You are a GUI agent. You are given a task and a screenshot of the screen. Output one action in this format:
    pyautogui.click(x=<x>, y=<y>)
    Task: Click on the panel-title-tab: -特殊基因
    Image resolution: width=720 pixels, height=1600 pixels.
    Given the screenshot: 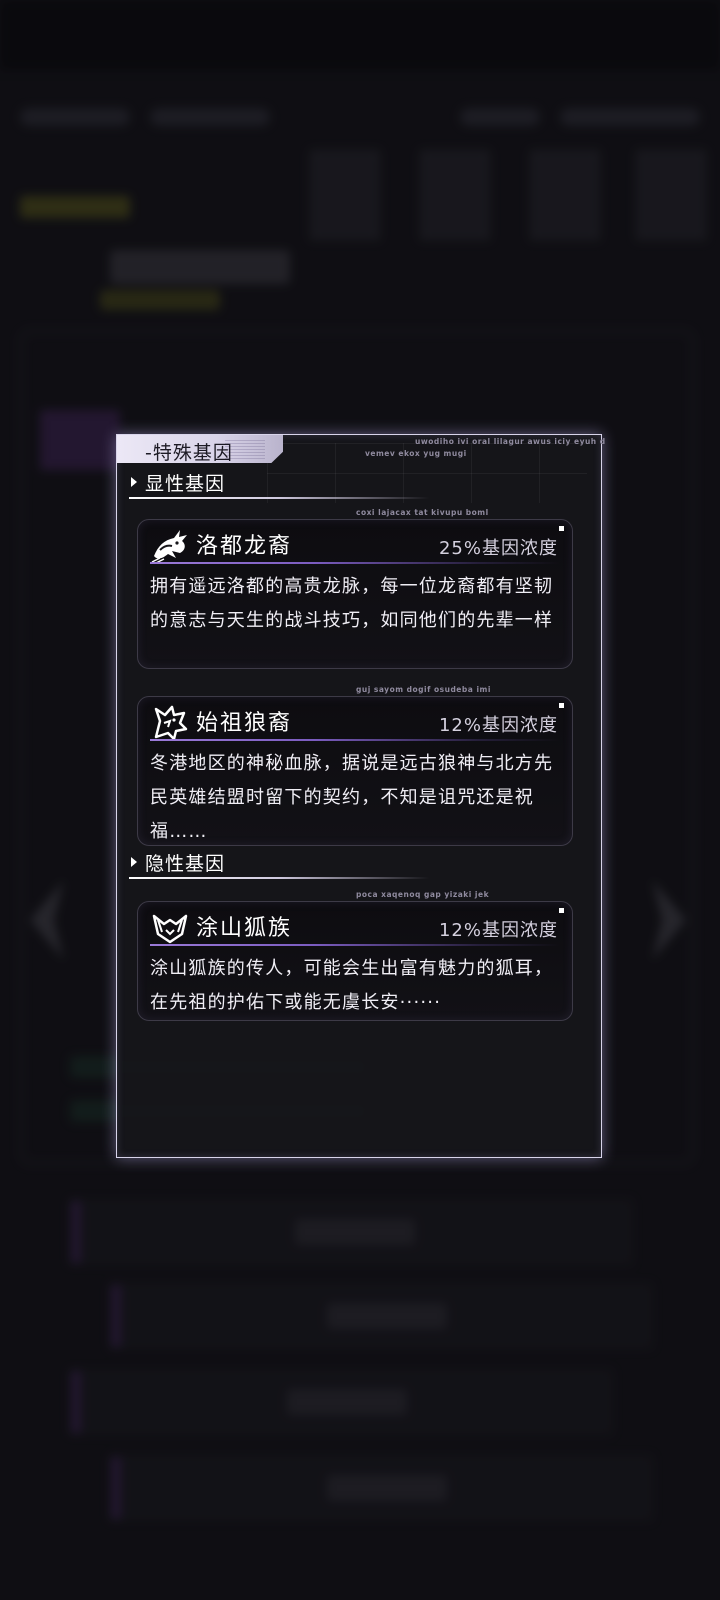 What is the action you would take?
    pyautogui.click(x=200, y=449)
    